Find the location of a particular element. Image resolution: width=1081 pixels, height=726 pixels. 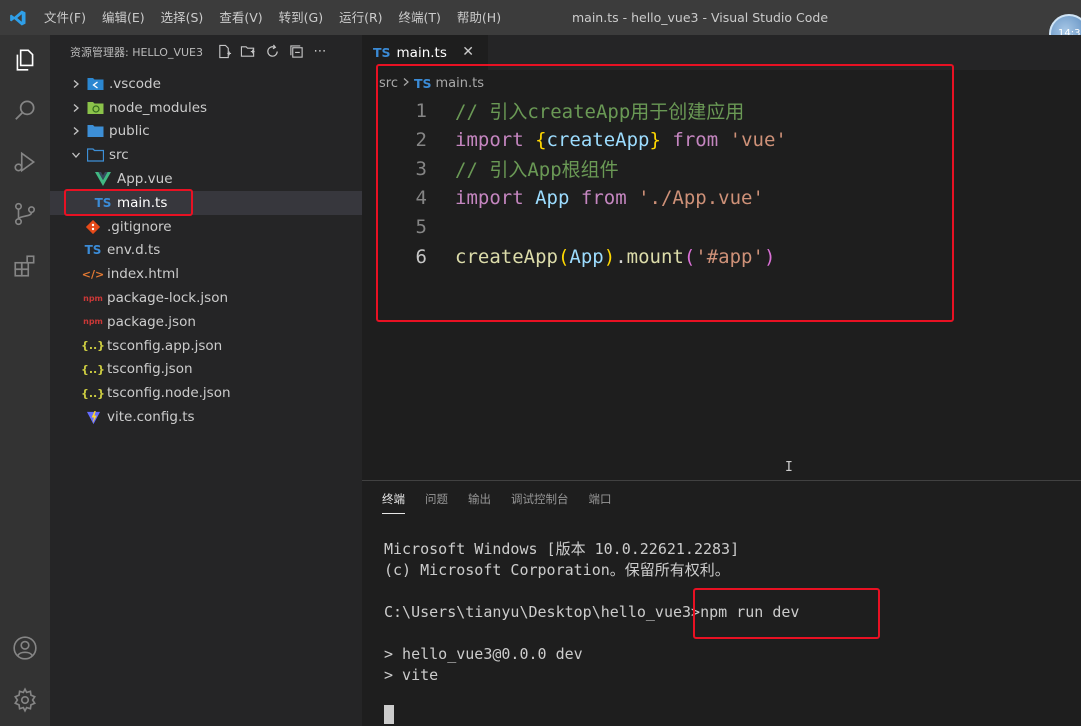

new-file-icon is located at coordinates (224, 52).